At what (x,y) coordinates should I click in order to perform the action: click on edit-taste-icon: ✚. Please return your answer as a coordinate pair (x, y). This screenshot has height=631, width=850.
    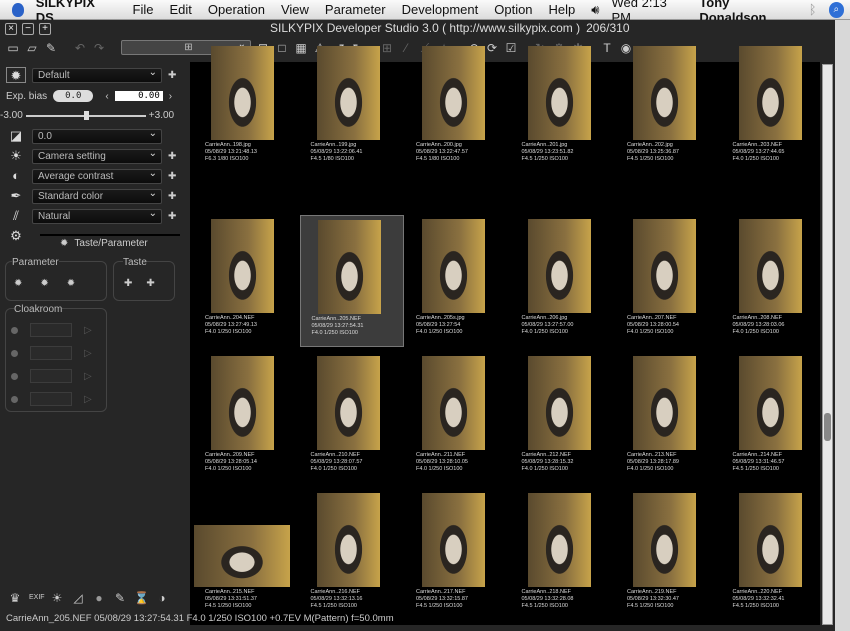
    Looking at the image, I should click on (150, 283).